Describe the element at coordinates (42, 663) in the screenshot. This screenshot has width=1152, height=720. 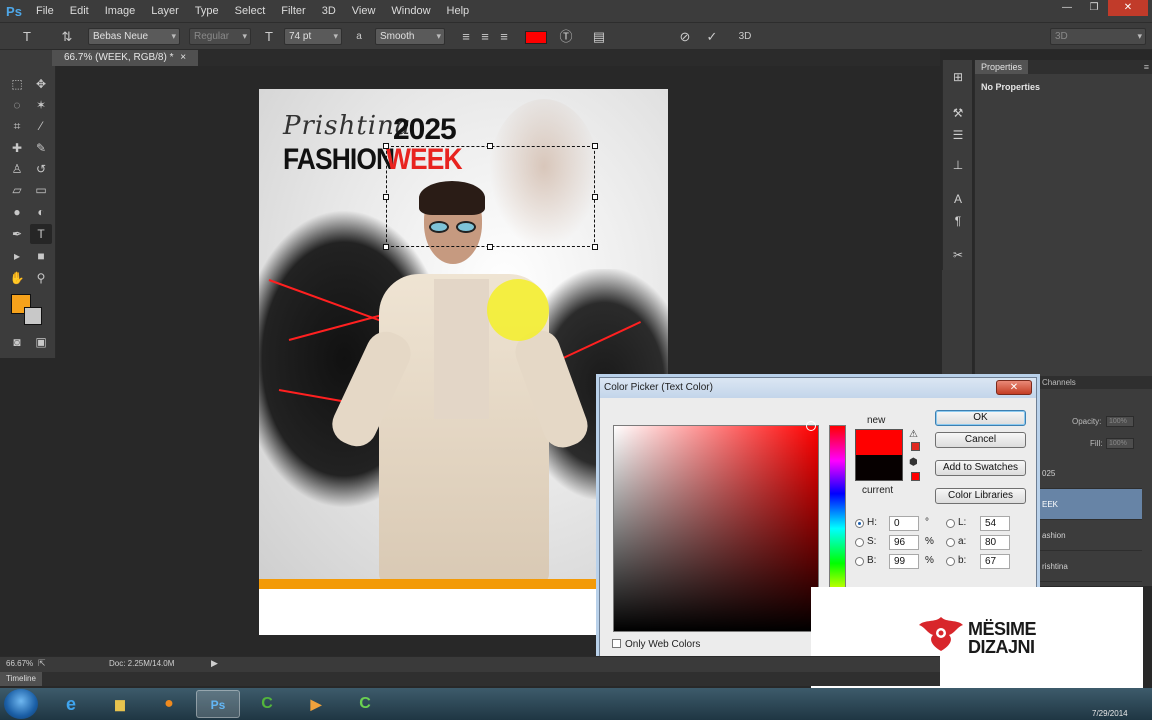
I see `export-icon: ⇱` at that location.